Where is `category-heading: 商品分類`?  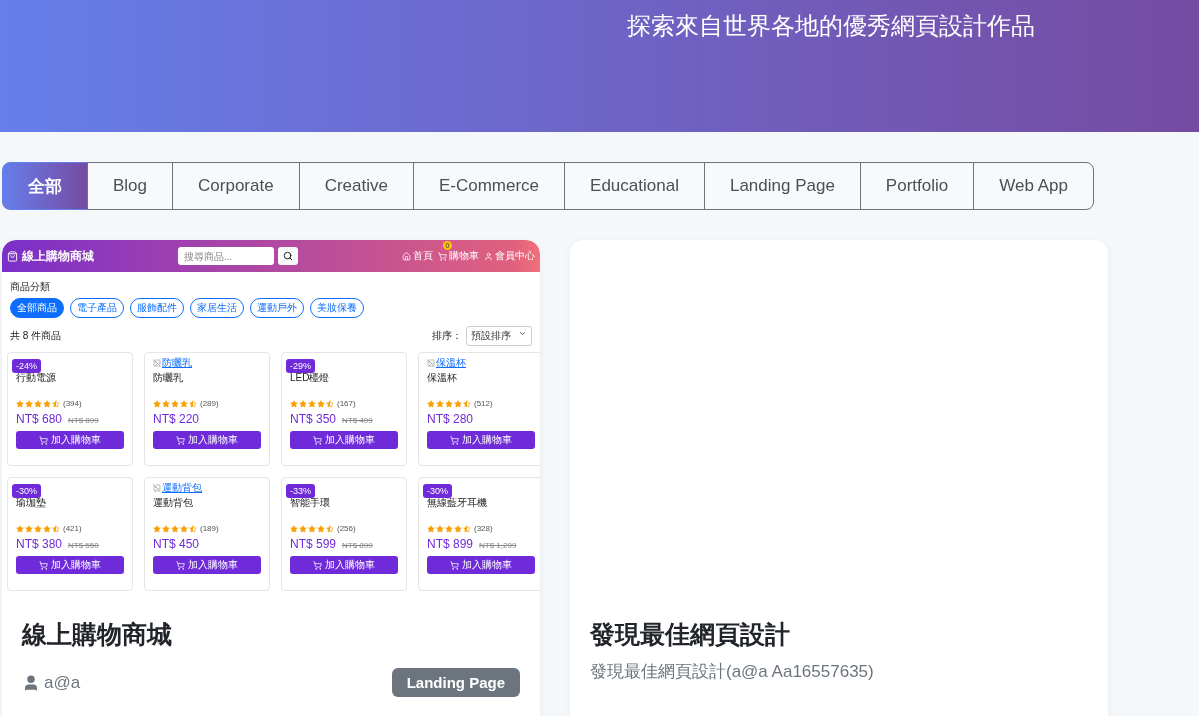
category-heading: 商品分類 is located at coordinates (30, 287).